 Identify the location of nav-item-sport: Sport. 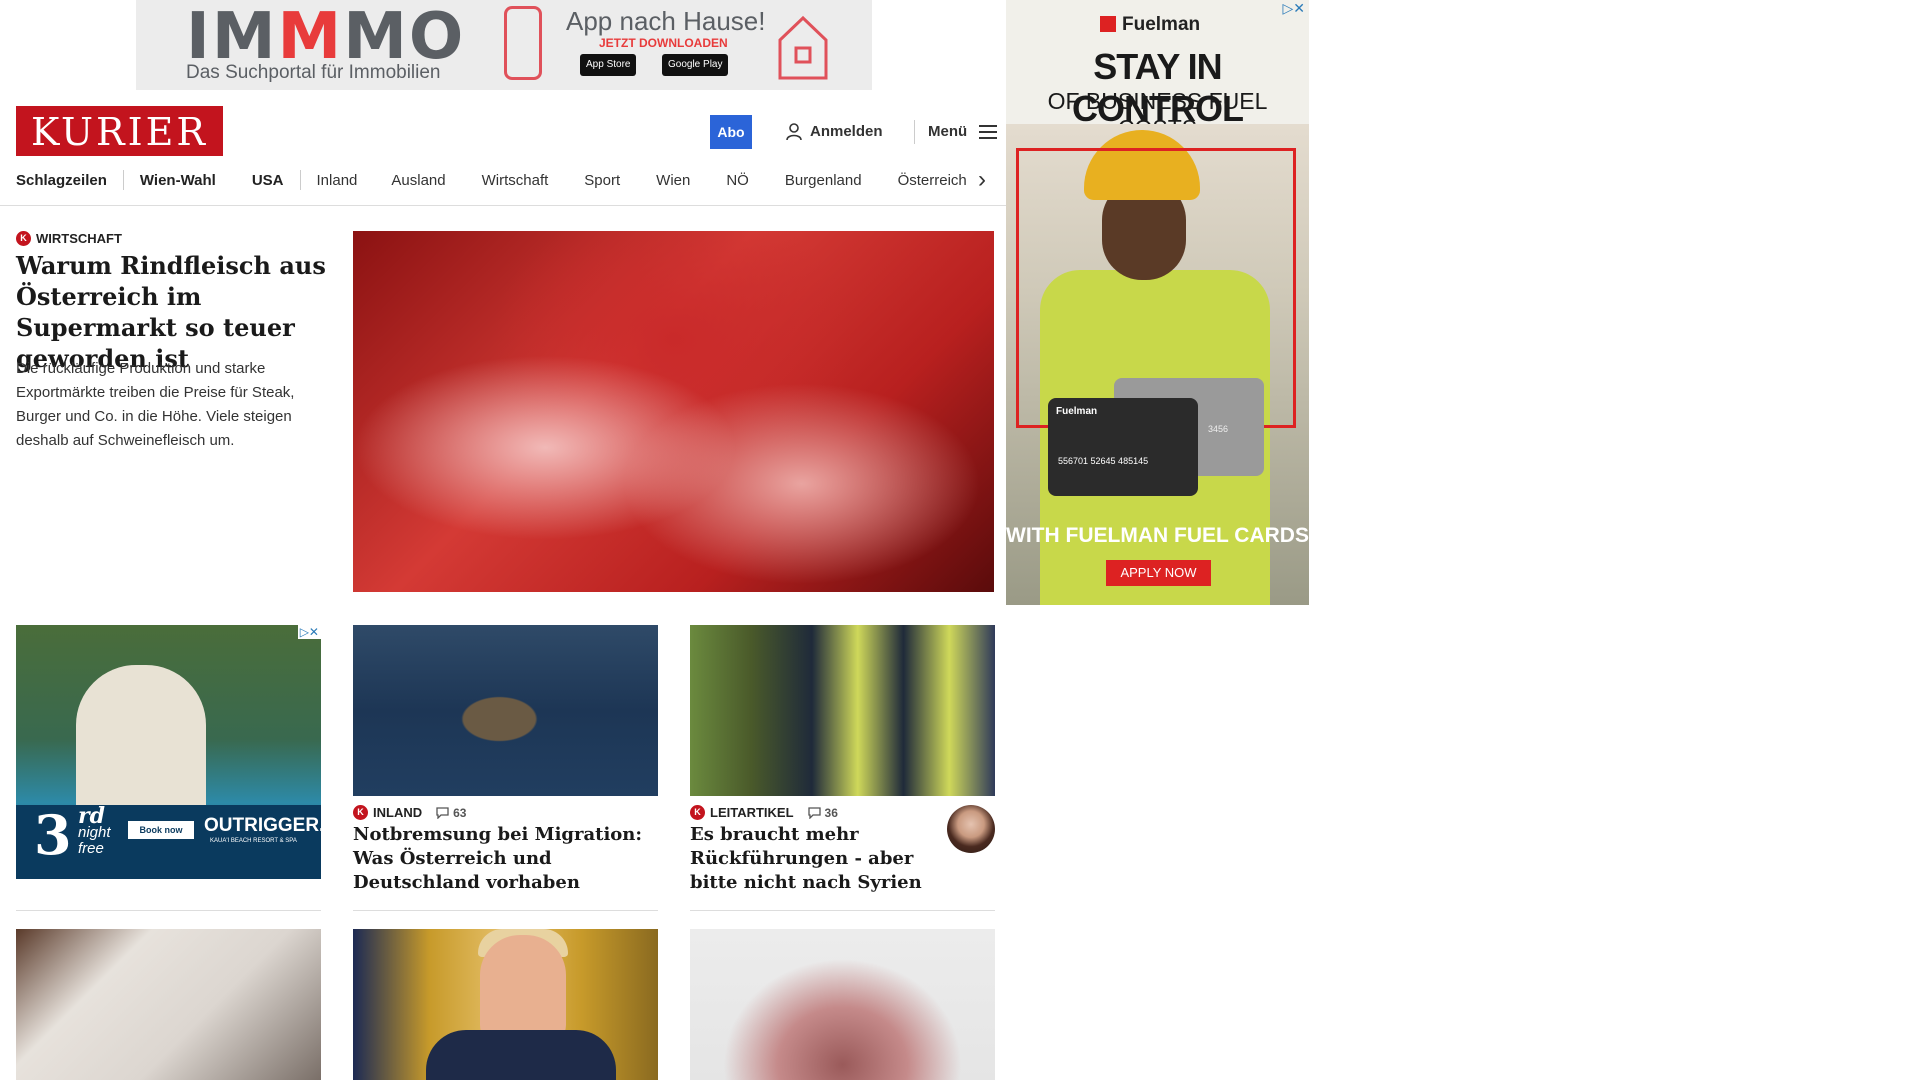
(602, 180).